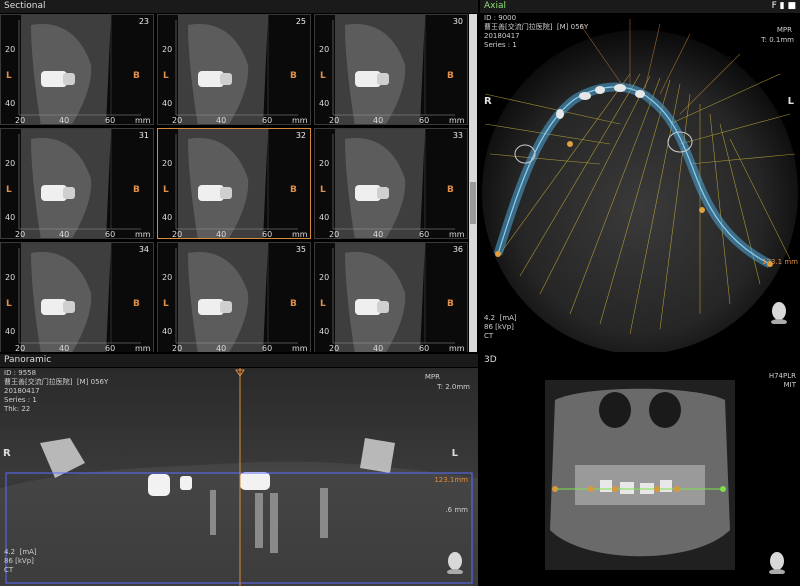  I want to click on sectional-cell: 32 20 40 L B 20 40 60 mm, so click(234, 183).